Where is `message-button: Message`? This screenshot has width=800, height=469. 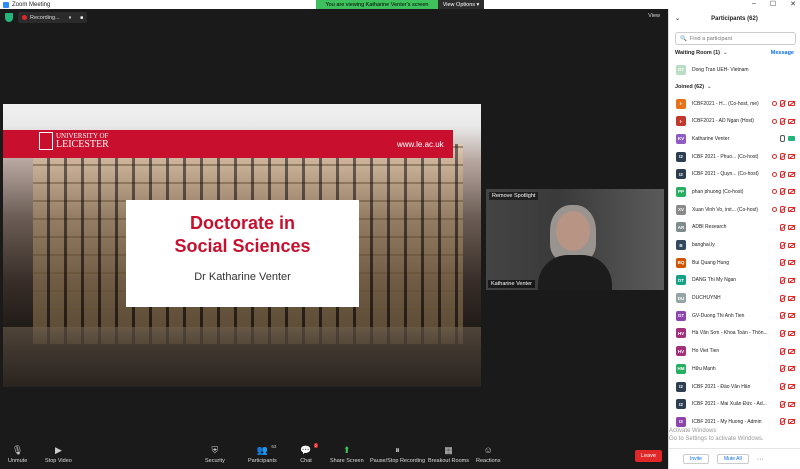
message-button: Message is located at coordinates (782, 53).